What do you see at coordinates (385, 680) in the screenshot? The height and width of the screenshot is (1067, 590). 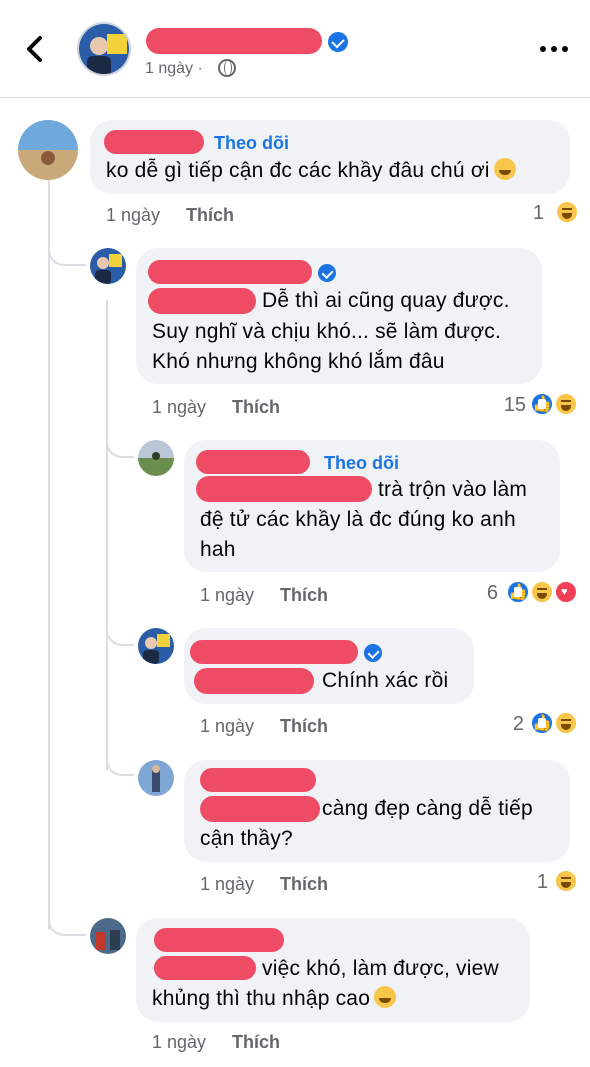 I see `comment-text: Chính xác rồi` at bounding box center [385, 680].